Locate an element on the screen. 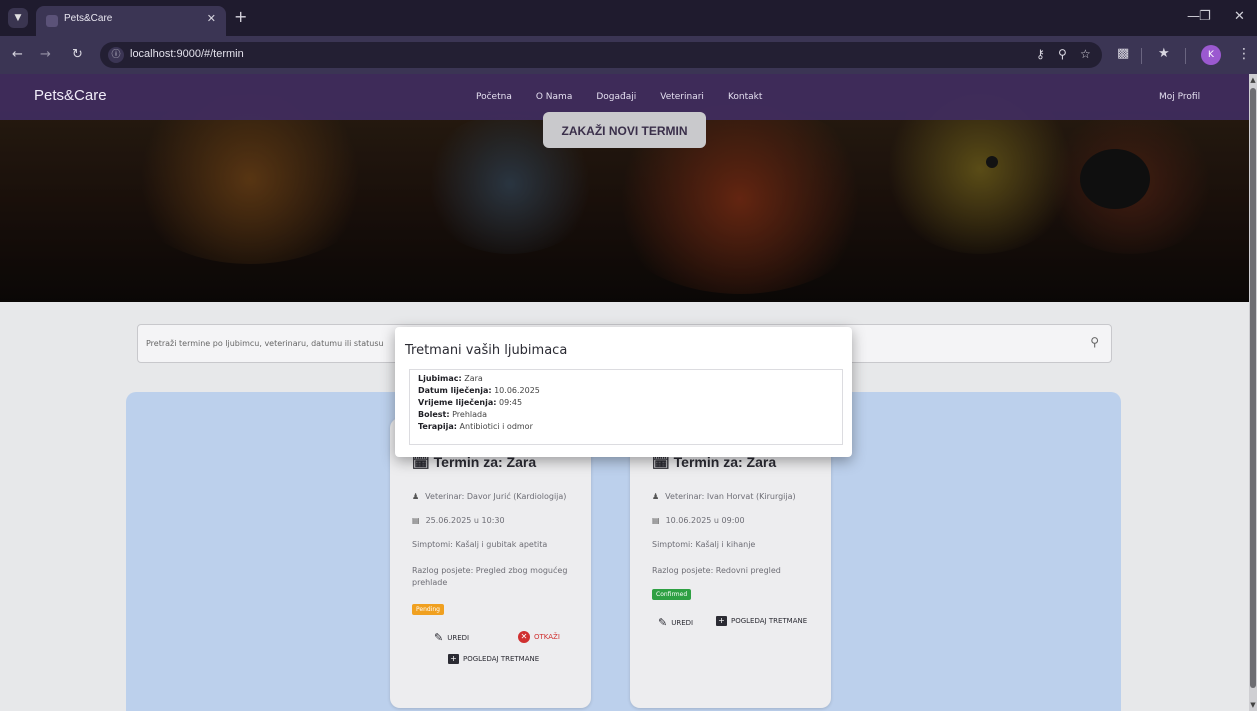  status-badge: Pending is located at coordinates (428, 609).